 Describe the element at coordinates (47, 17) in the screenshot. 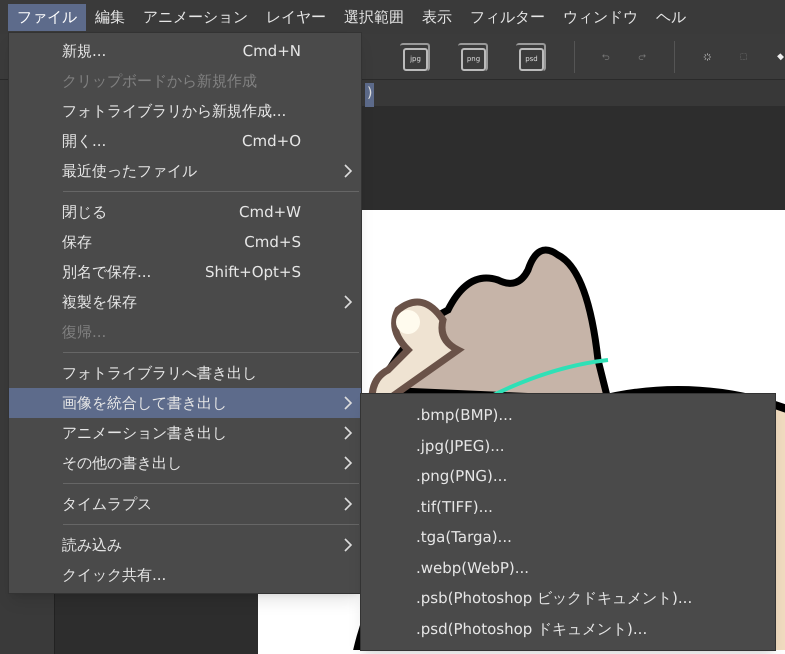

I see `menu-bar-item: ファイル` at that location.